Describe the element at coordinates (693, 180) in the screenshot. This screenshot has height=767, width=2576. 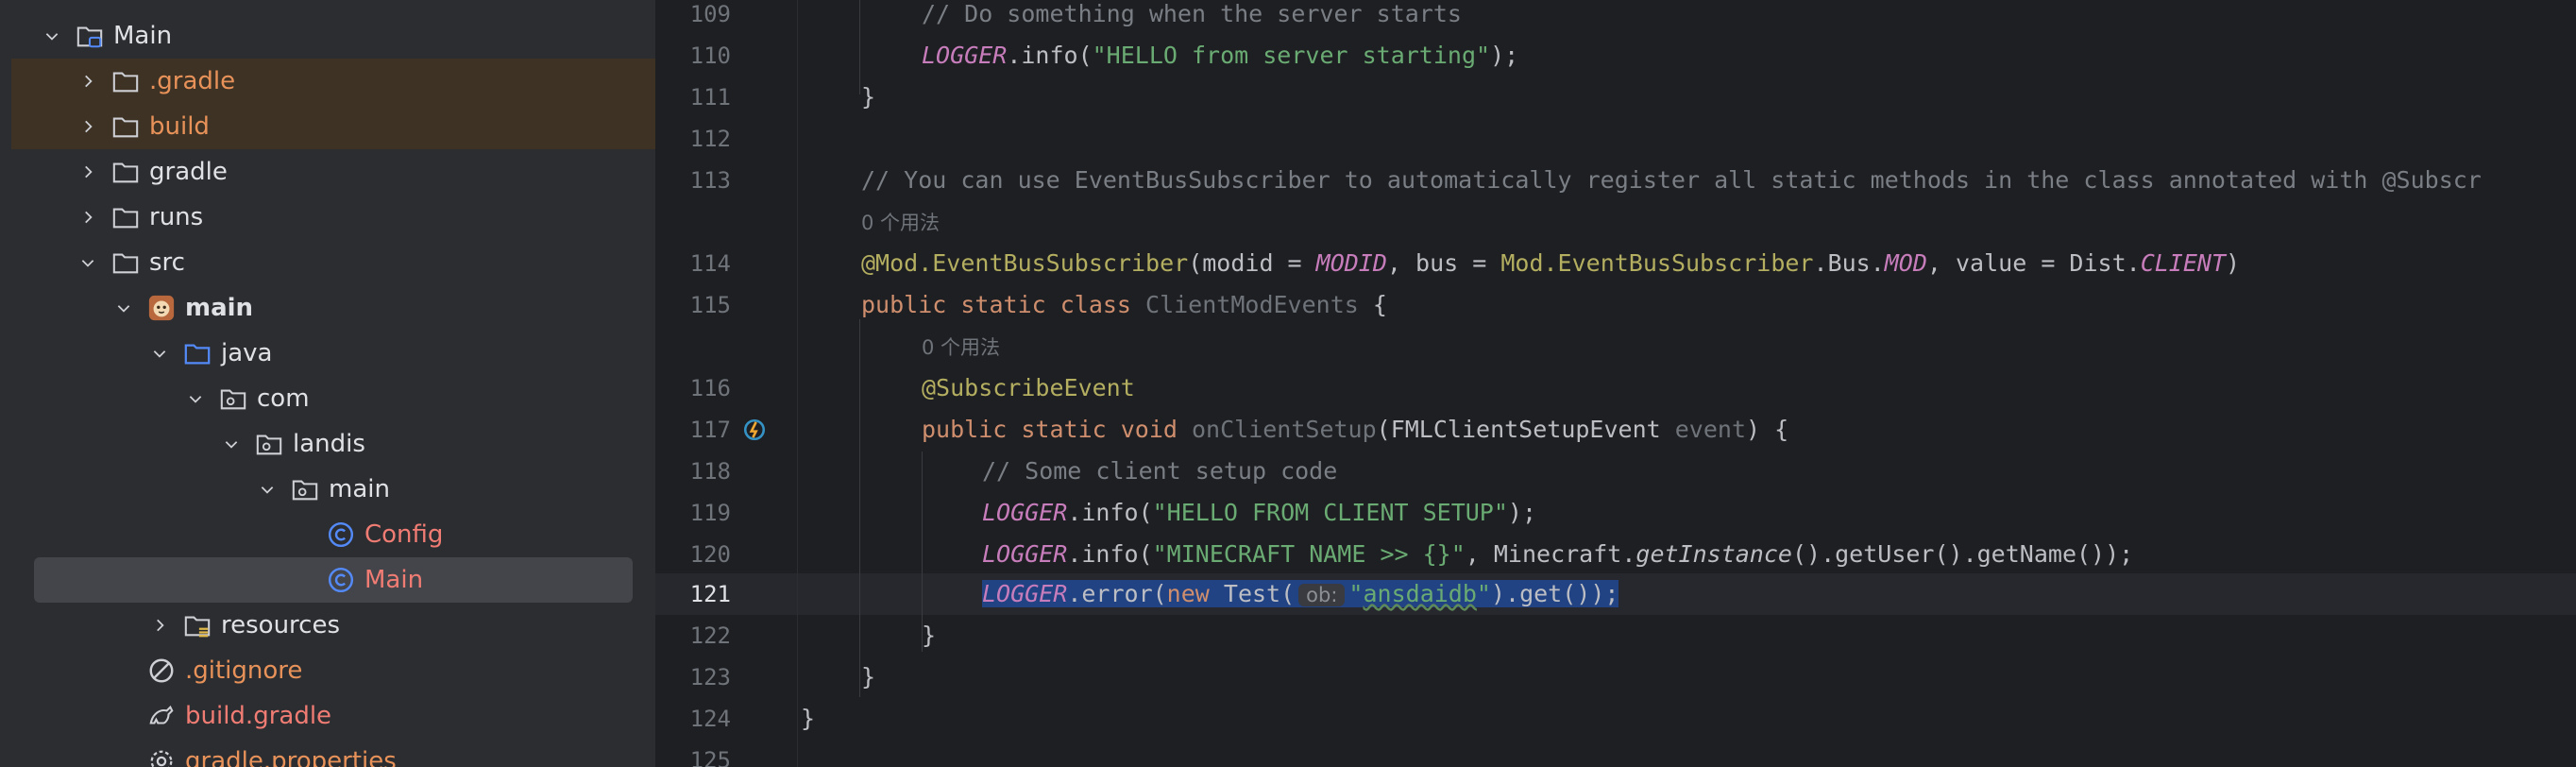
I see `line-number: 113` at that location.